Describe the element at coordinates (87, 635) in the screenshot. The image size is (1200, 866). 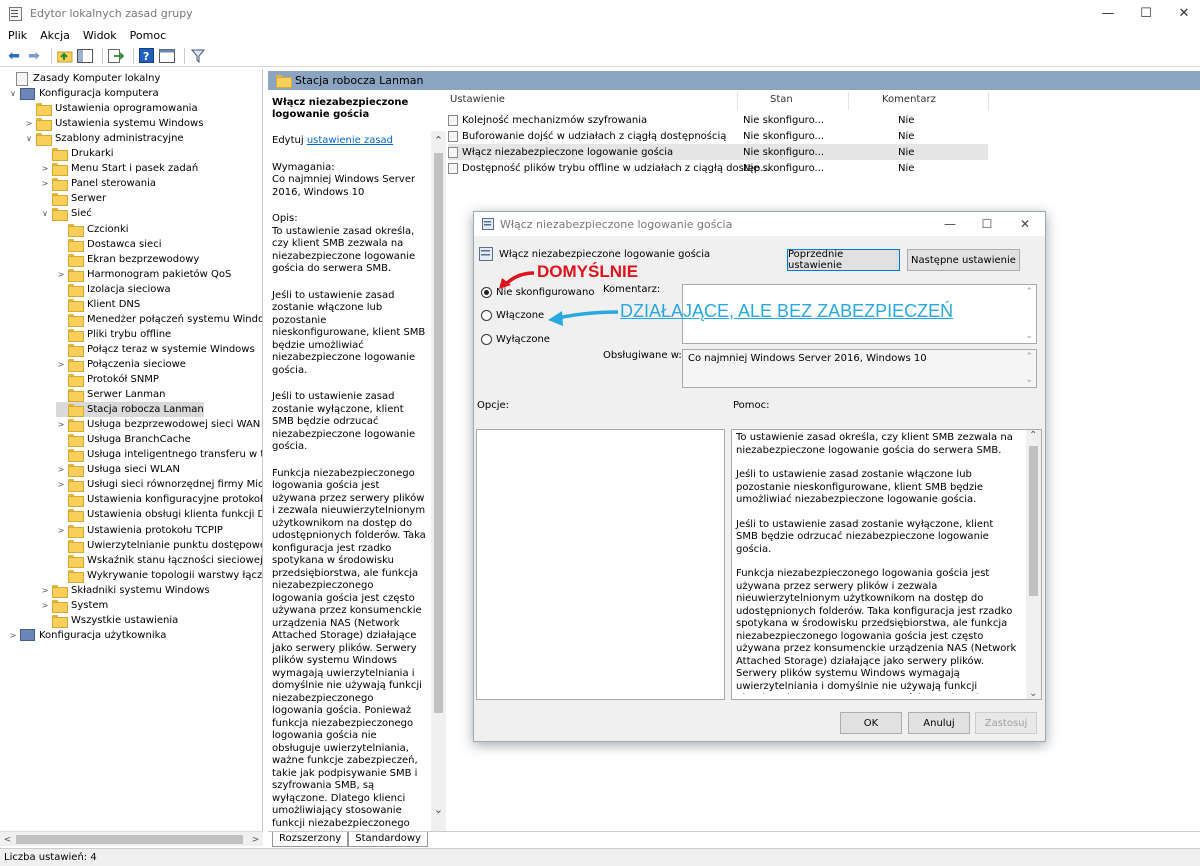
I see `tree-item: > Konfiguracja użytkownika` at that location.